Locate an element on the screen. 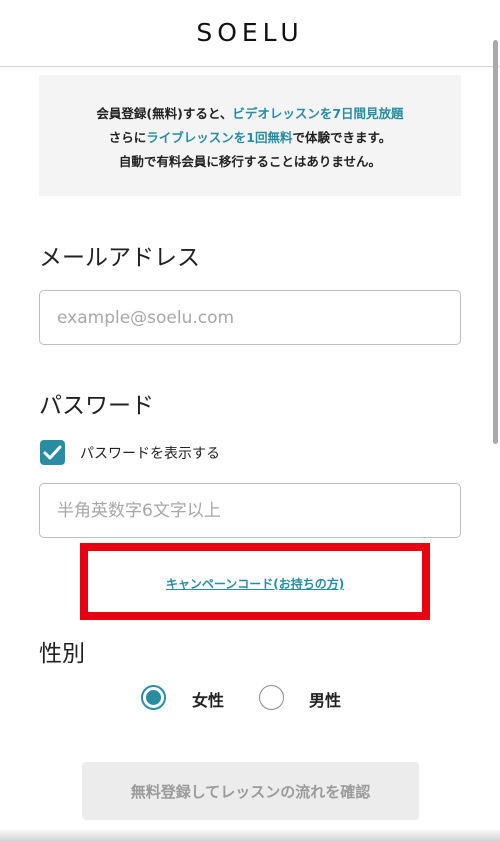  checkmark-icon is located at coordinates (52, 452).